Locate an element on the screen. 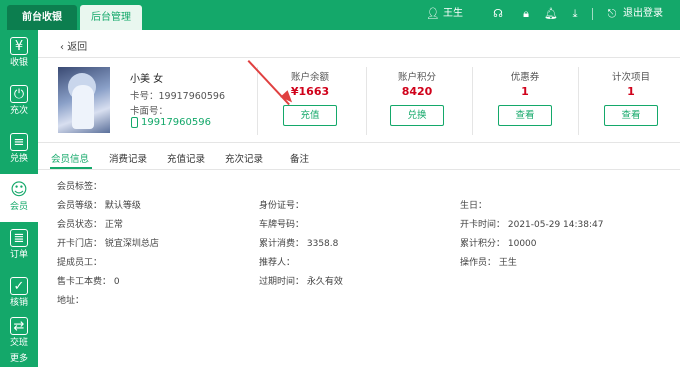  field-card-fee: 售卡工本费： 0 is located at coordinates (88, 282).